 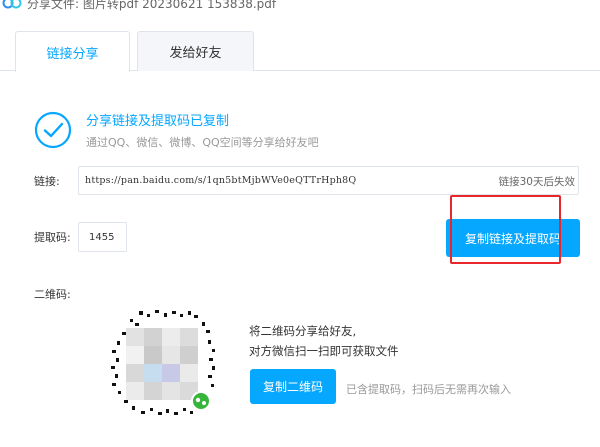 I want to click on qr-label: 二维码:, so click(x=52, y=294).